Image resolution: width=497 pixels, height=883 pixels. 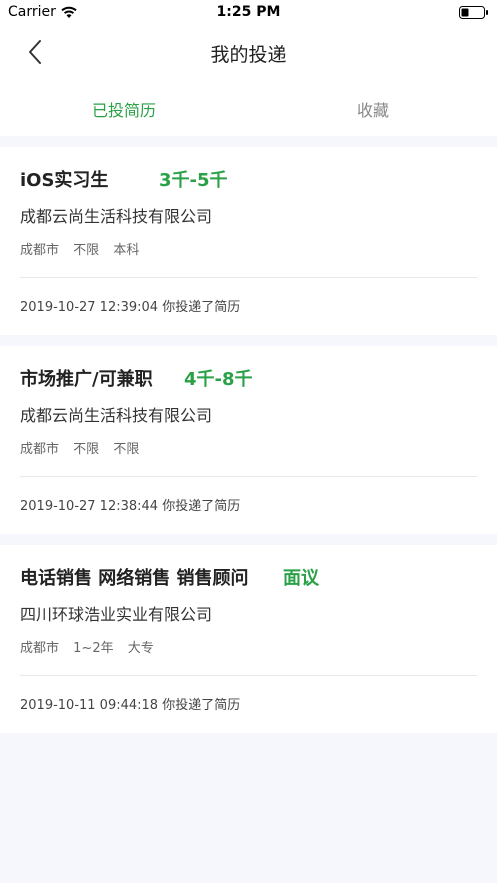 What do you see at coordinates (126, 449) in the screenshot?
I see `education-tag: 不限` at bounding box center [126, 449].